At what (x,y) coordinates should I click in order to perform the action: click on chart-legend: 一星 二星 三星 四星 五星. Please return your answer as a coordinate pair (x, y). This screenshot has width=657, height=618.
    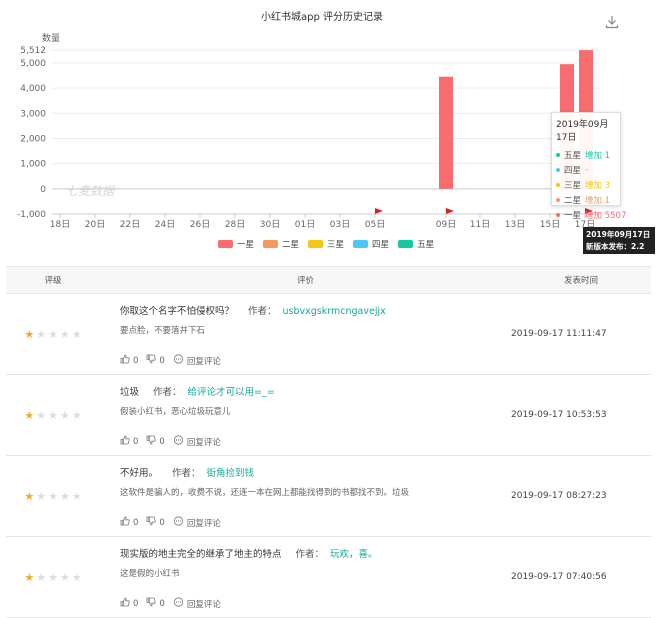
    Looking at the image, I should click on (330, 244).